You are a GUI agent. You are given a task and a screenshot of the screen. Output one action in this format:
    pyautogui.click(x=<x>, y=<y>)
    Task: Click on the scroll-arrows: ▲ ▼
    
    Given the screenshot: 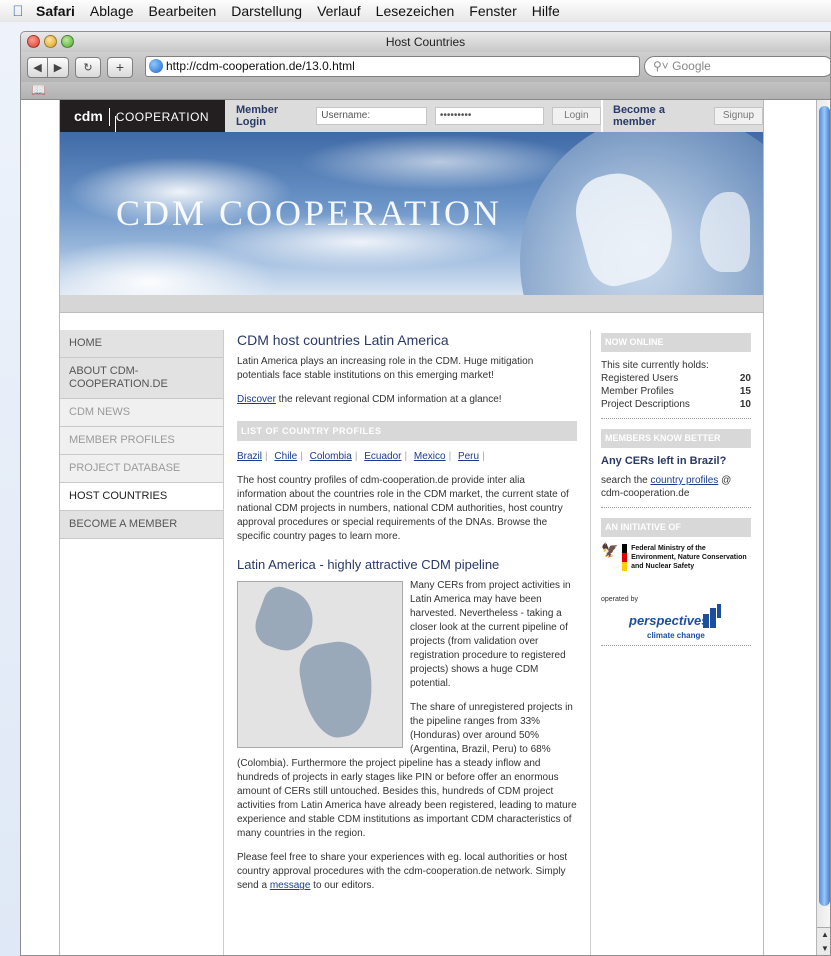 What is the action you would take?
    pyautogui.click(x=823, y=941)
    